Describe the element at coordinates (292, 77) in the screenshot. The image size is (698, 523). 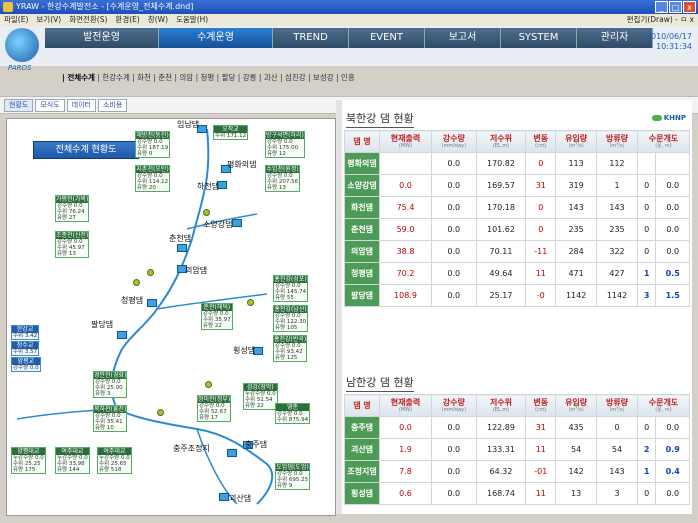
I see `subnav-item: | 섬진강` at that location.